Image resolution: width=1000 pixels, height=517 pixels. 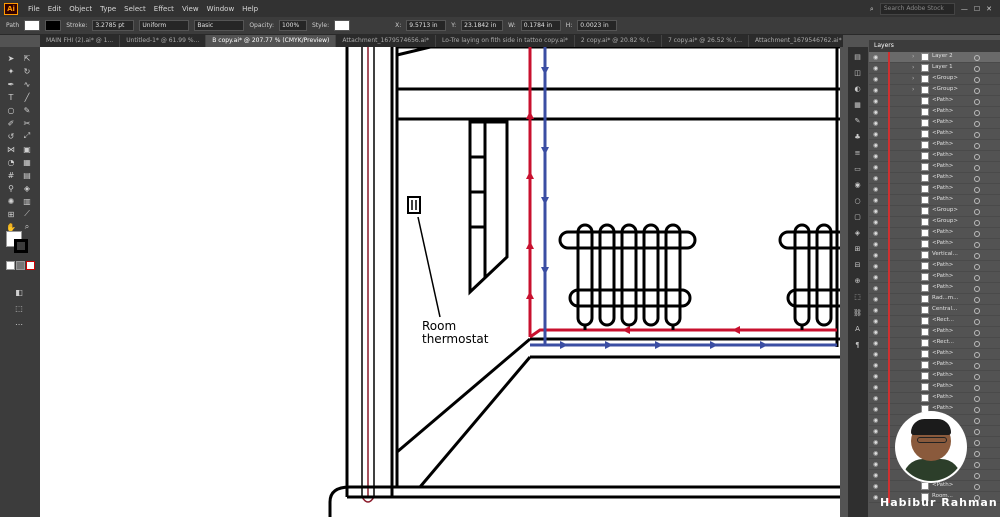 What do you see at coordinates (934, 222) in the screenshot?
I see `layer-row: ◉ <Group>` at bounding box center [934, 222].